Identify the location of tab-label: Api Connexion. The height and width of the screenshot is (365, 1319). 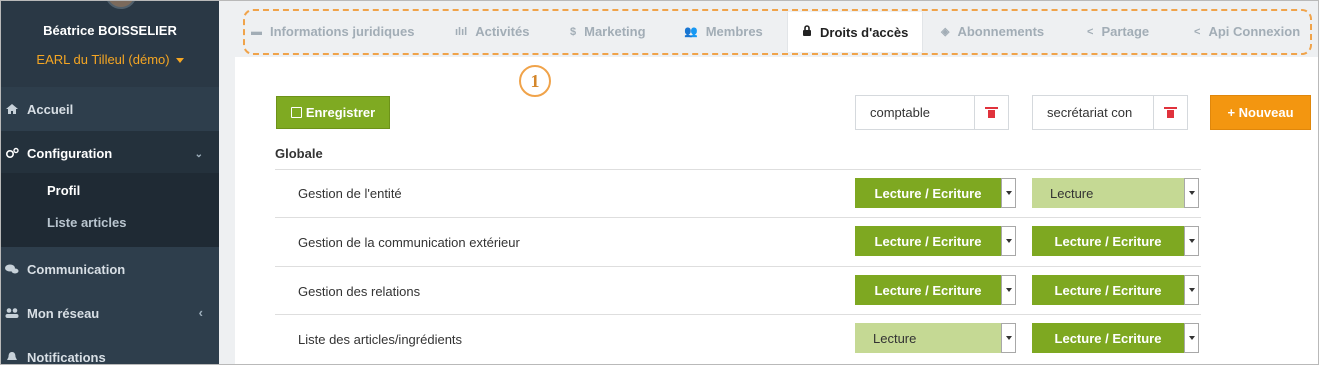
(1254, 31).